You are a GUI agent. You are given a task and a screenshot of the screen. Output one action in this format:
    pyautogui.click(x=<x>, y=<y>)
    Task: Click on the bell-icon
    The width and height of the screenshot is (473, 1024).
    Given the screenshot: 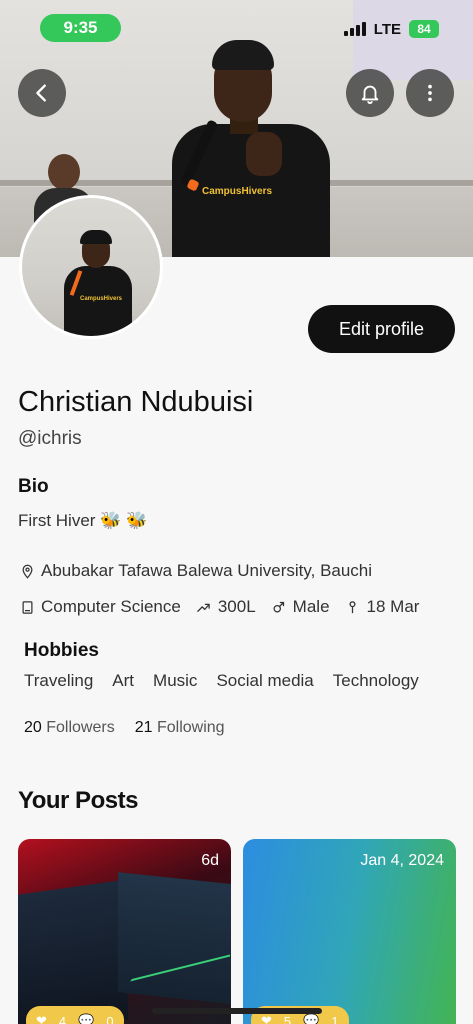 What is the action you would take?
    pyautogui.click(x=370, y=94)
    